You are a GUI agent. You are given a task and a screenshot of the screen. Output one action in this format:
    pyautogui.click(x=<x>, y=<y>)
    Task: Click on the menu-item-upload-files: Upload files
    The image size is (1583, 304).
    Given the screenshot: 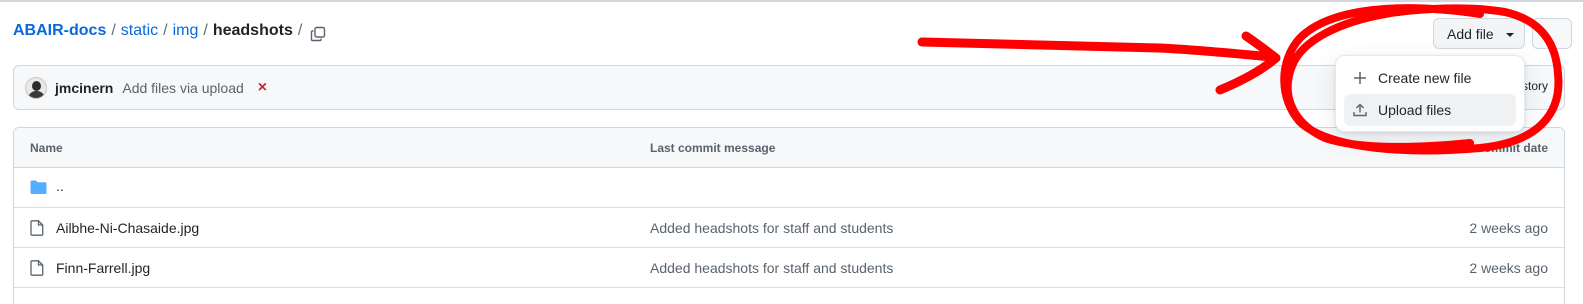 What is the action you would take?
    pyautogui.click(x=1430, y=110)
    